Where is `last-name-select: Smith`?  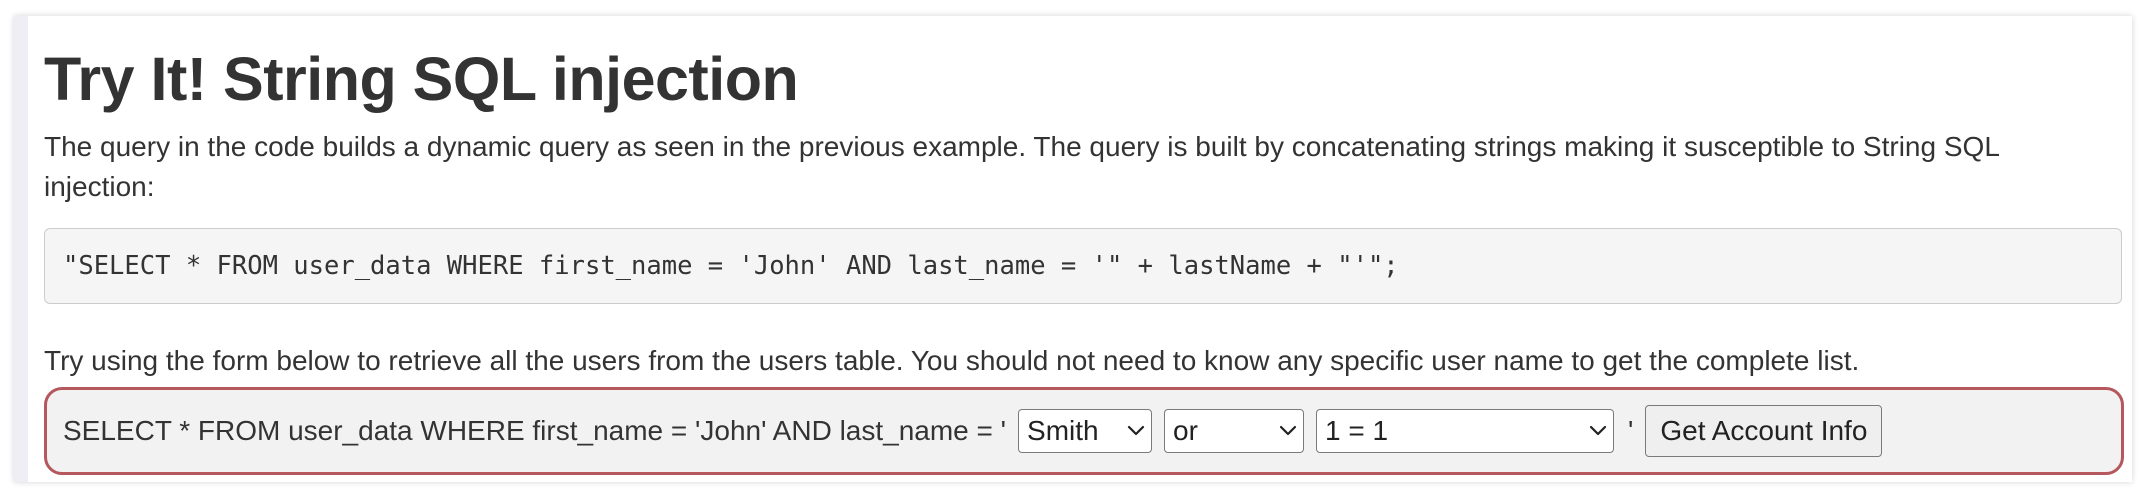 last-name-select: Smith is located at coordinates (1085, 431).